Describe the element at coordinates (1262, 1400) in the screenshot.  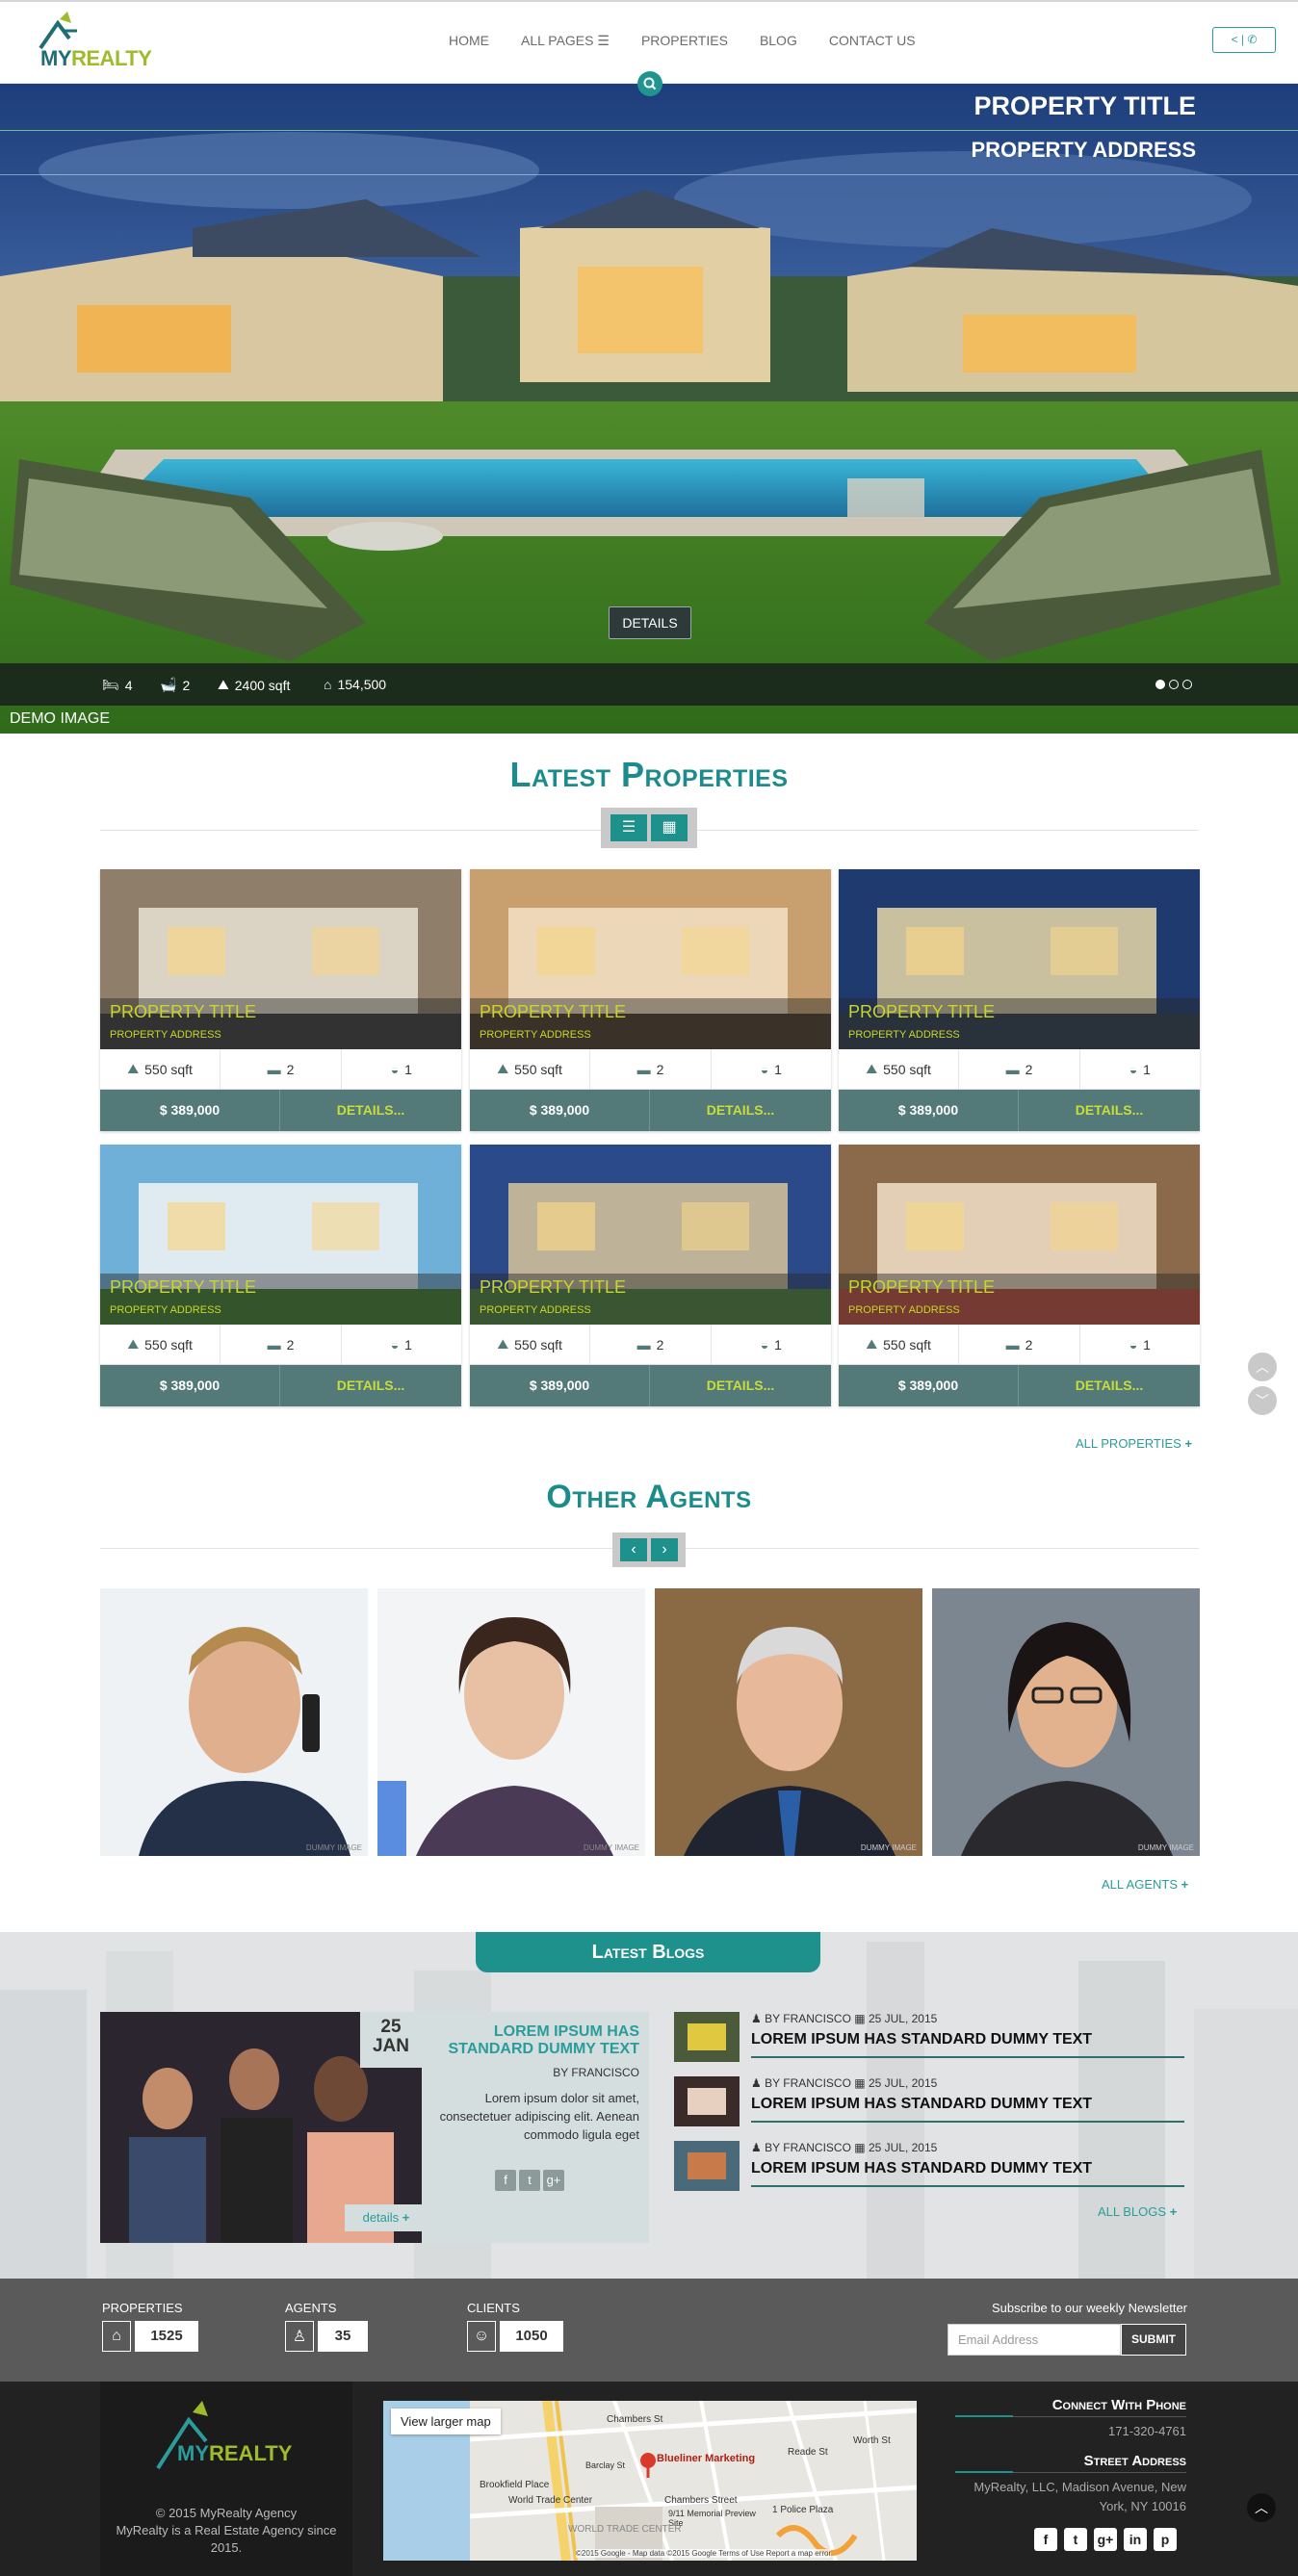
I see `scroll-down-button: ﹀` at that location.